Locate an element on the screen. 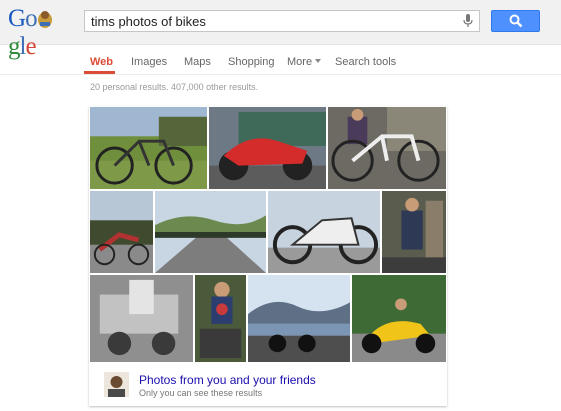 The image size is (561, 411). google-logo: Gogle is located at coordinates (41, 32).